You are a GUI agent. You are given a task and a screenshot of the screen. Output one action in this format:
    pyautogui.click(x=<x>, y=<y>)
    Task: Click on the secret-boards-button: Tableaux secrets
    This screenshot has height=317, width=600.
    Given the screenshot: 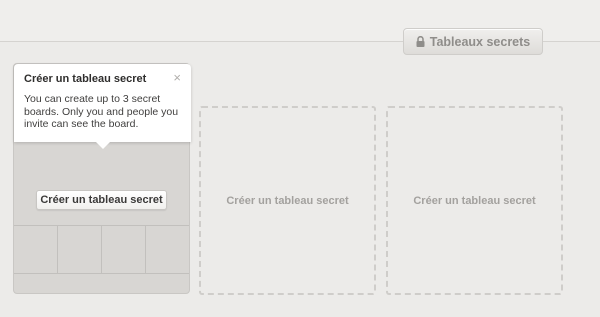 What is the action you would take?
    pyautogui.click(x=473, y=41)
    